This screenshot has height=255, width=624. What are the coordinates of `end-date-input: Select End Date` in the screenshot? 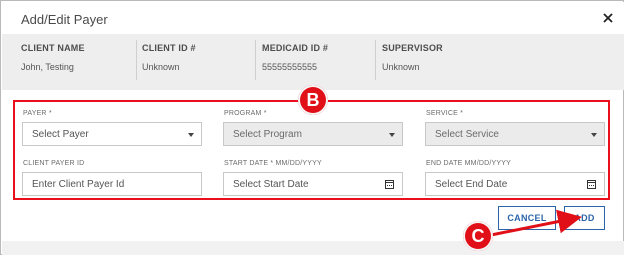 It's located at (515, 184).